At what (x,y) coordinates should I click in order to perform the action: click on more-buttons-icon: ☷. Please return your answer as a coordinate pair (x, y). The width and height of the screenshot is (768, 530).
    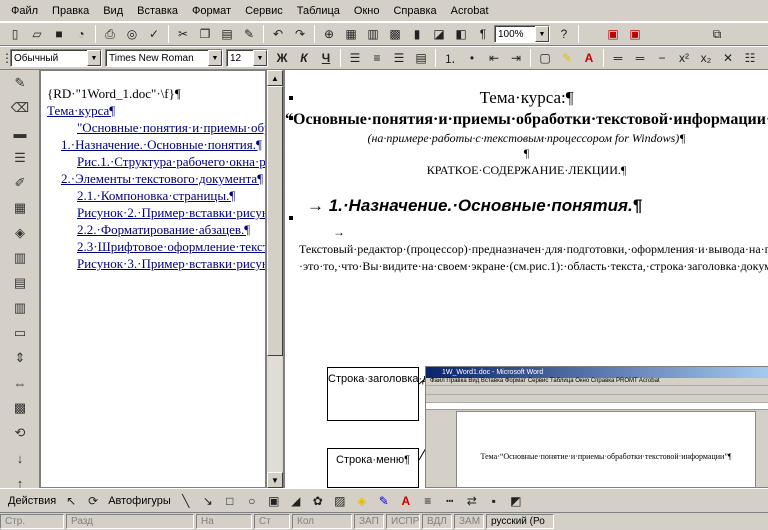
    Looking at the image, I should click on (750, 58).